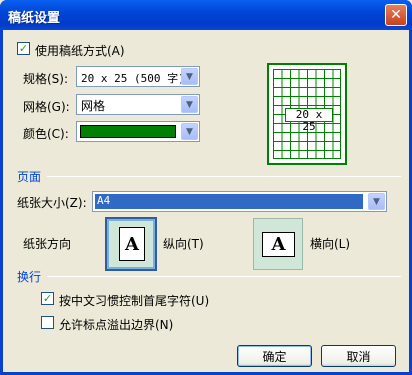 This screenshot has height=375, width=412. I want to click on punct-overflow-checkbox, so click(47, 322).